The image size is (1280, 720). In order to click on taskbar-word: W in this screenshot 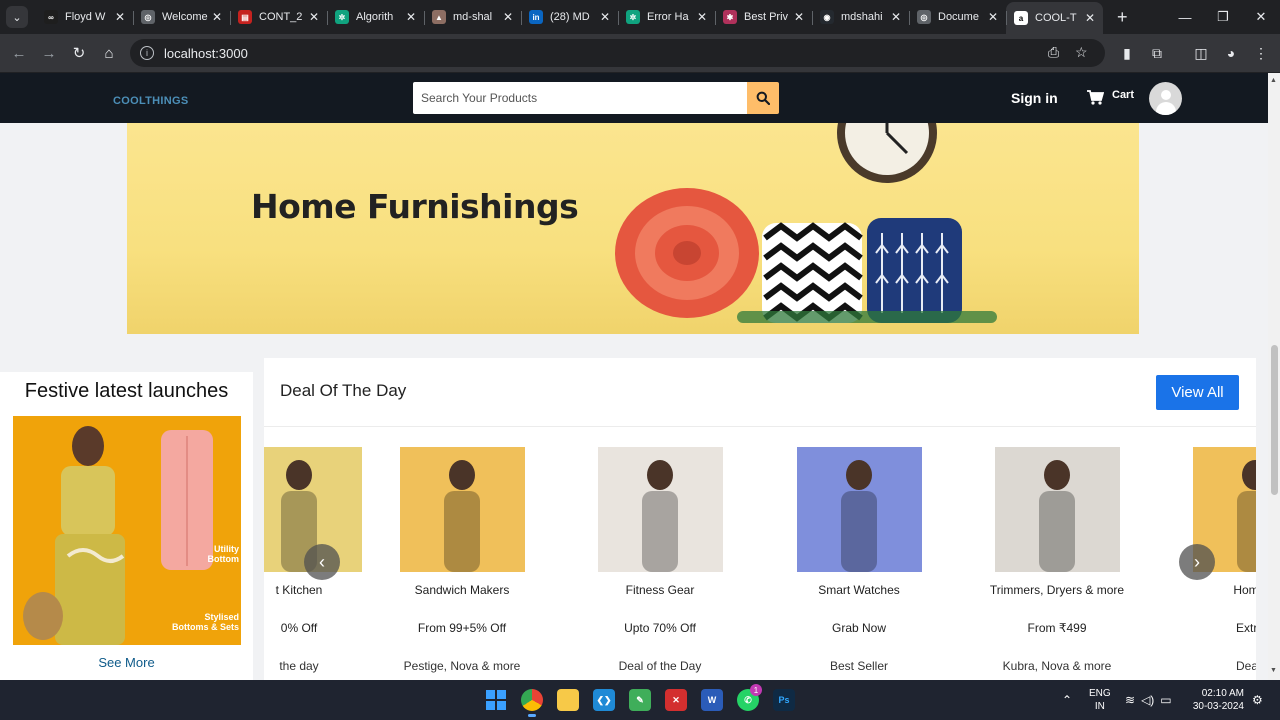, I will do `click(712, 700)`.